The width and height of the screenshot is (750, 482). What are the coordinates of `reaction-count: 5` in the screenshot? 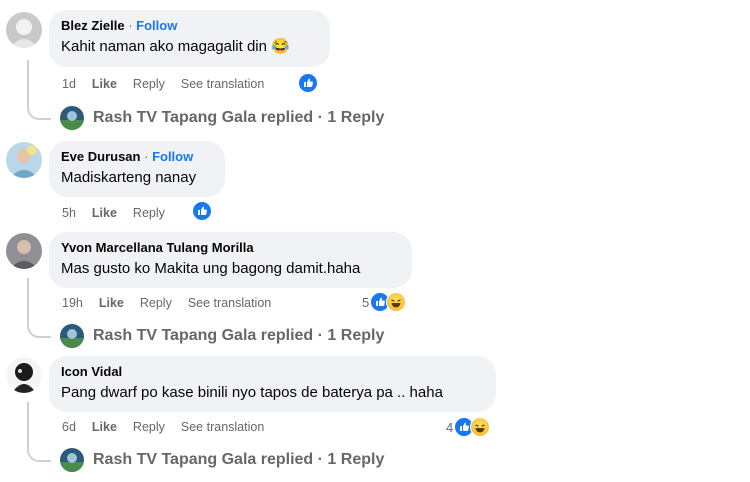 It's located at (366, 302).